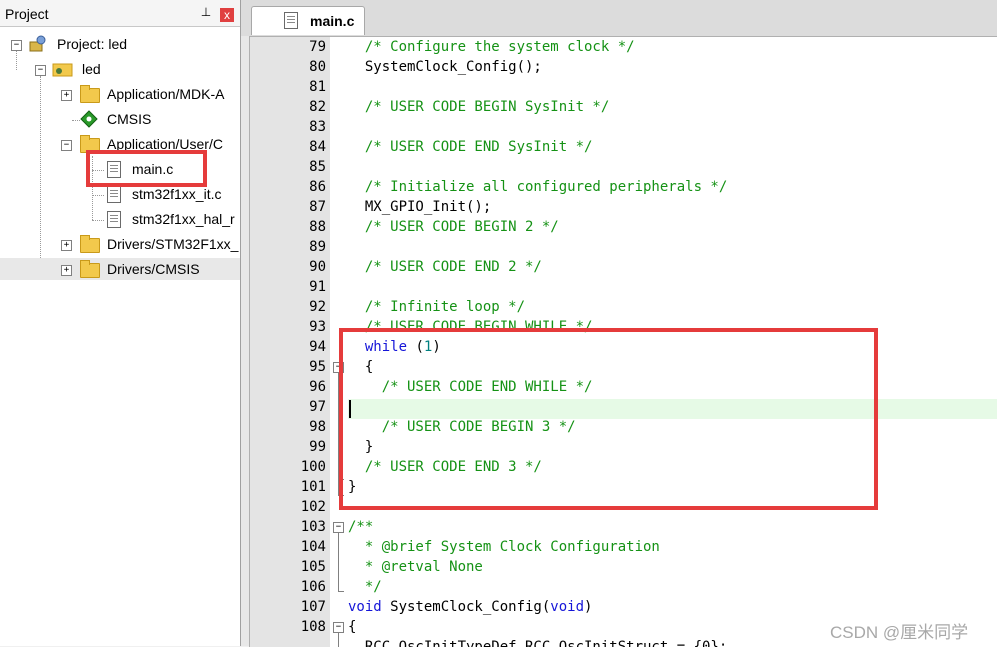 The image size is (997, 647). Describe the element at coordinates (373, 587) in the screenshot. I see `code-line: */` at that location.